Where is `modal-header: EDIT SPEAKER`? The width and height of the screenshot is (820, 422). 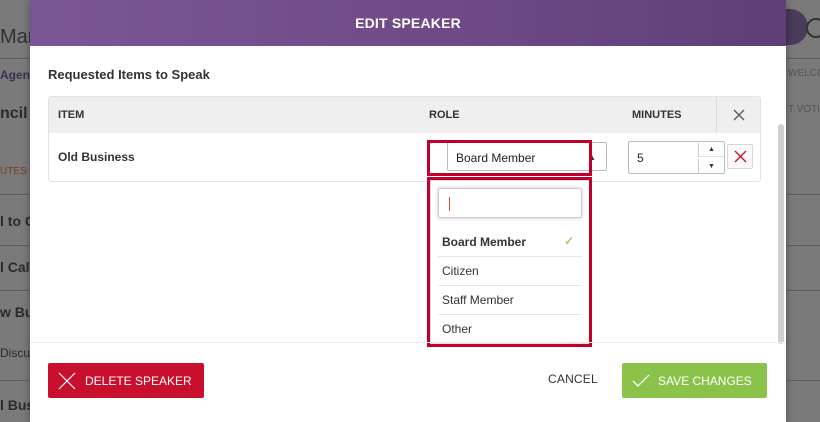 modal-header: EDIT SPEAKER is located at coordinates (408, 23).